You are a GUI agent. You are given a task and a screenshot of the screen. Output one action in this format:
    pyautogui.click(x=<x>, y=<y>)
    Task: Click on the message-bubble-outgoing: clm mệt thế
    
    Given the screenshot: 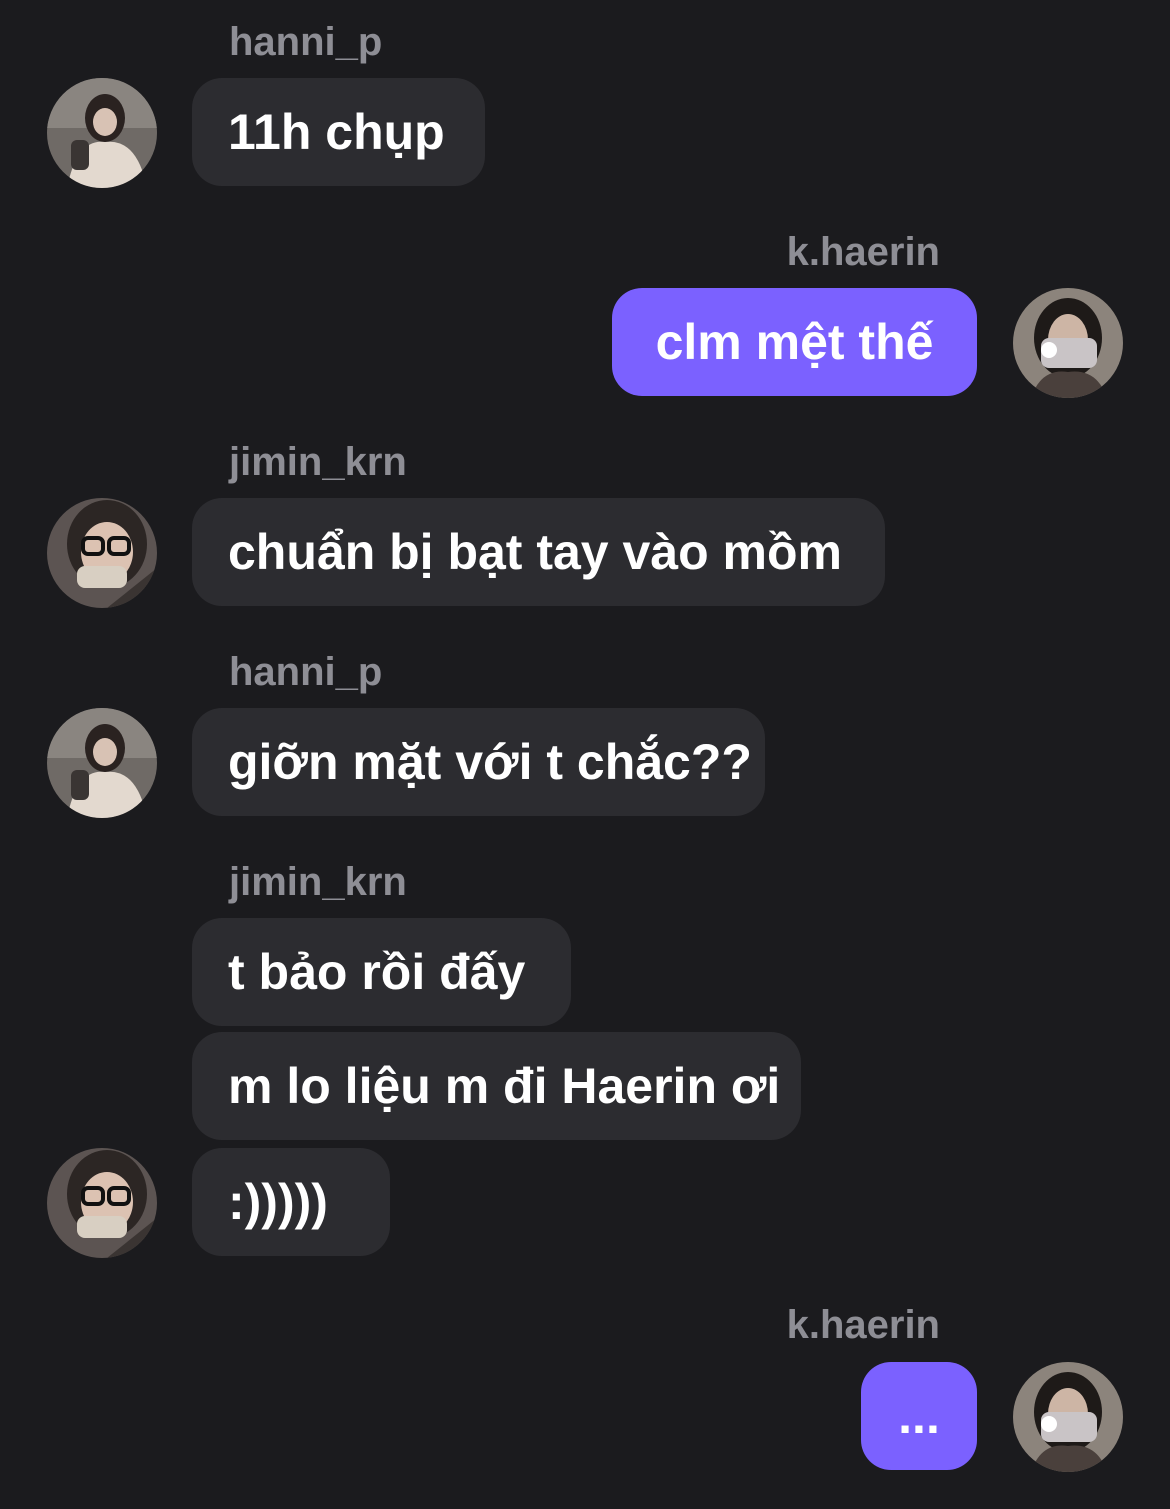 What is the action you would take?
    pyautogui.click(x=794, y=342)
    